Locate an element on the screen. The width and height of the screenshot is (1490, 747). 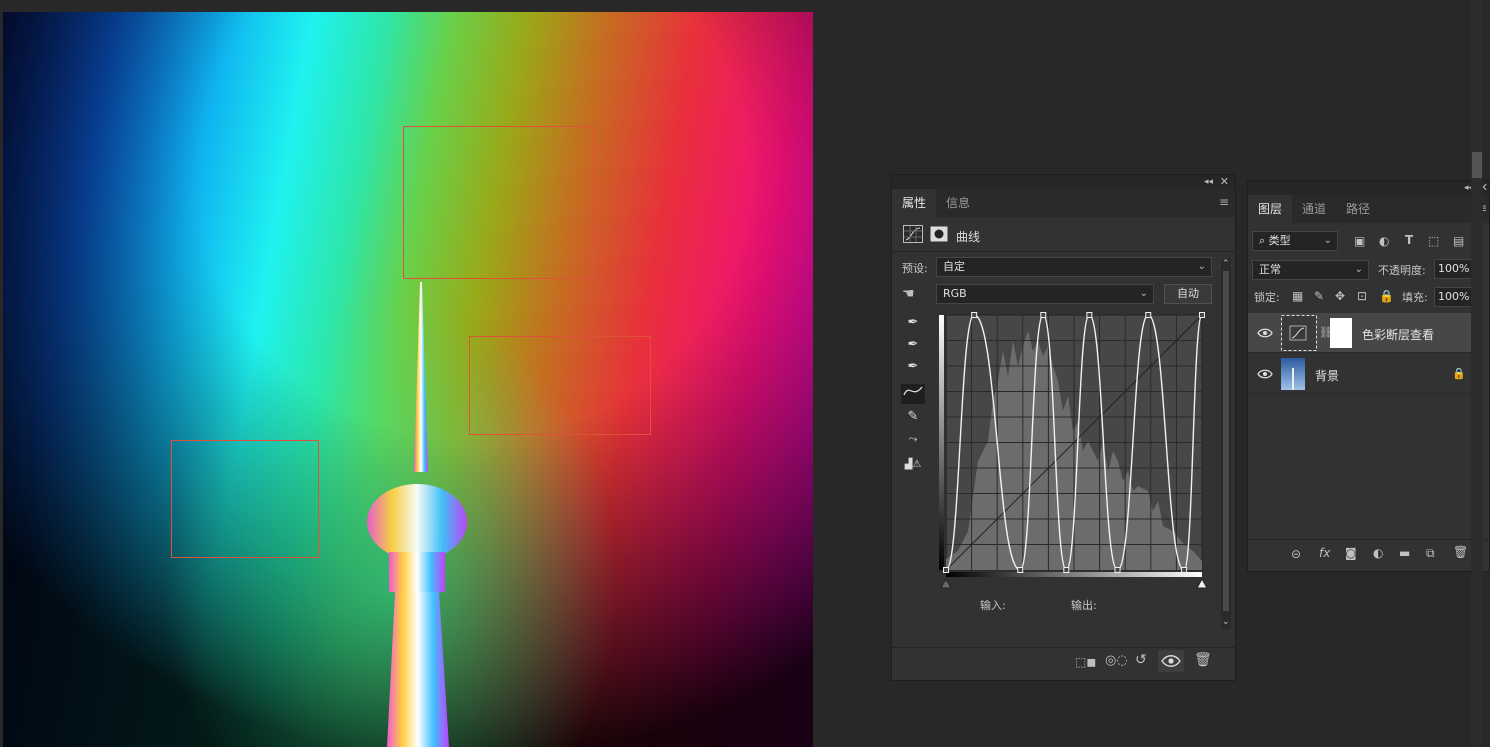
output-gradient-bar is located at coordinates (941, 442).